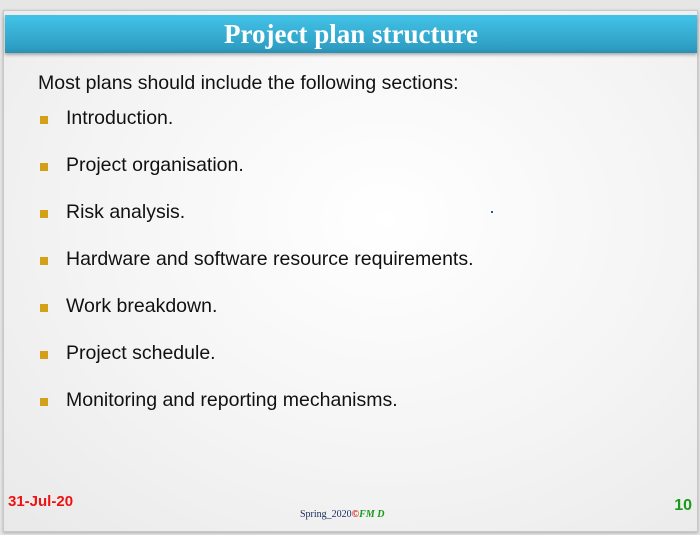  Describe the element at coordinates (683, 505) in the screenshot. I see `page-number: 10` at that location.